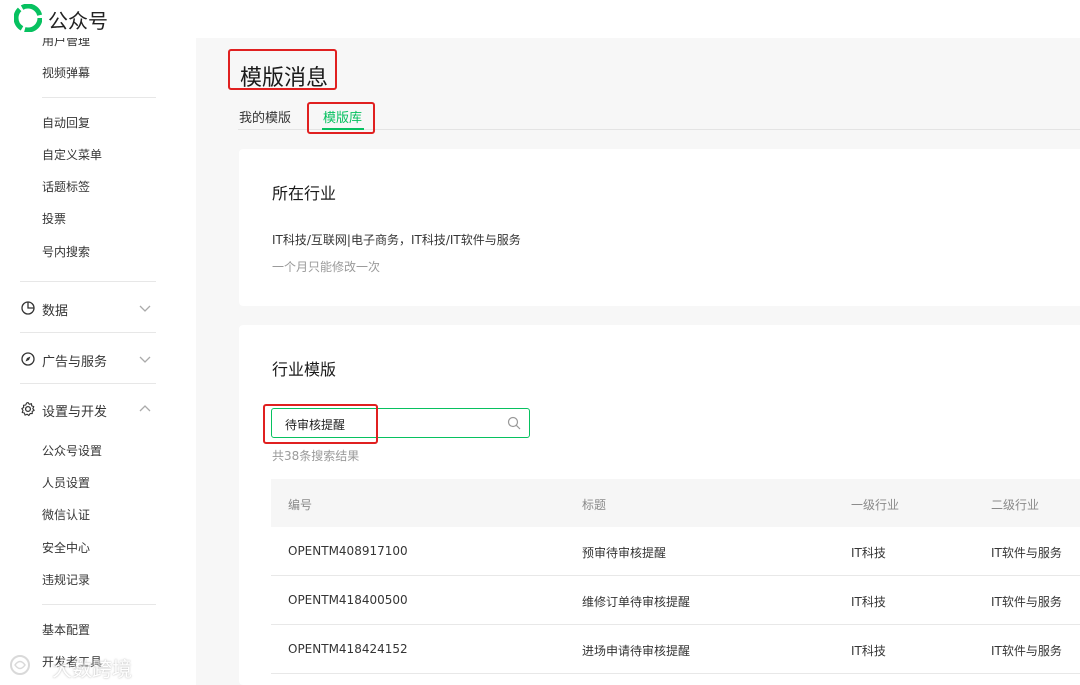 The image size is (1080, 685). What do you see at coordinates (66, 122) in the screenshot?
I see `sidebar-item-auto-reply: 自动回复` at bounding box center [66, 122].